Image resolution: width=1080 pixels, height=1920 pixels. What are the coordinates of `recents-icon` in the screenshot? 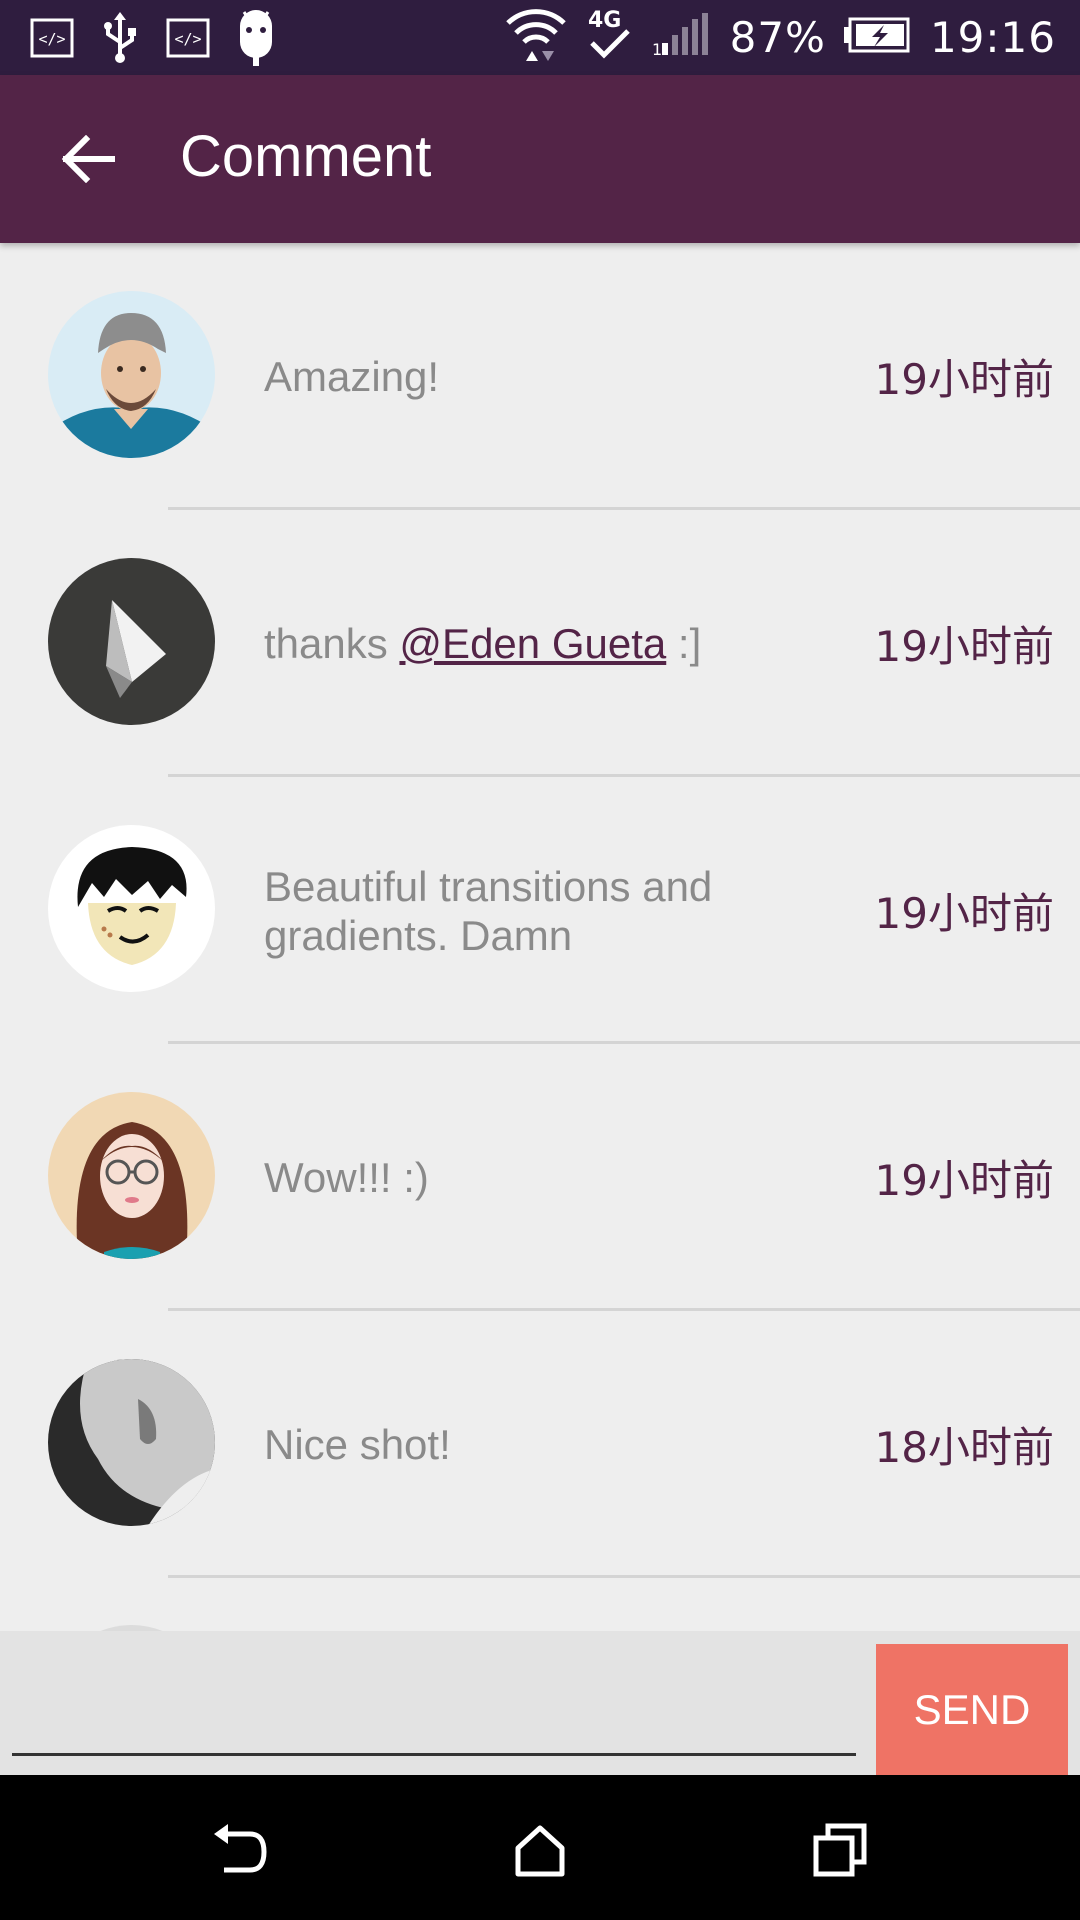 It's located at (840, 1850).